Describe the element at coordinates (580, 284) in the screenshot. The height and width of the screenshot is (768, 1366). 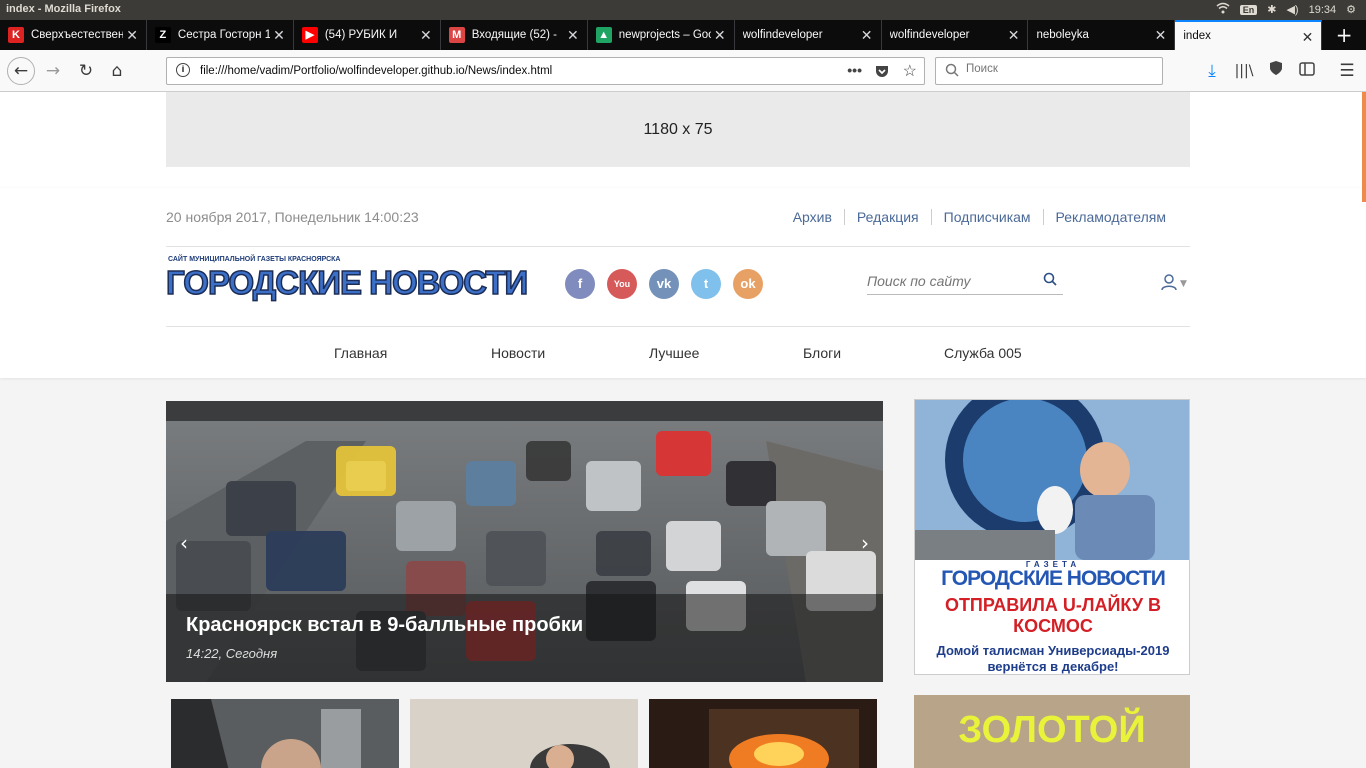
I see `facebook-icon: f` at that location.